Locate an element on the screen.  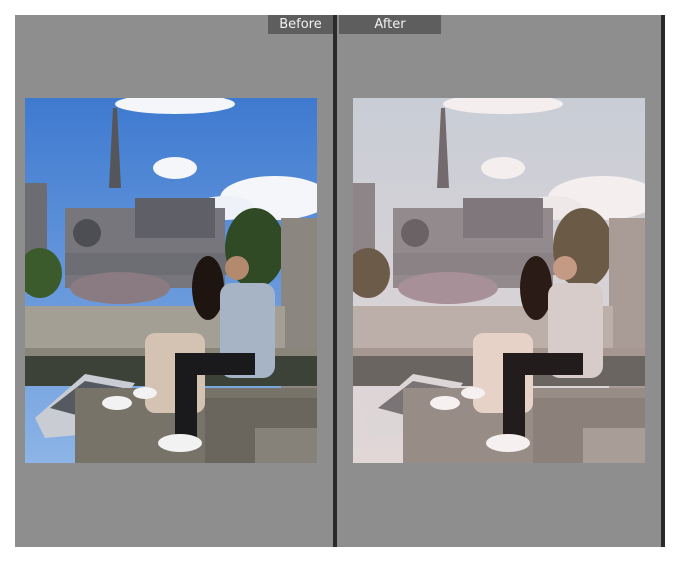
before-label: Before is located at coordinates (300, 24).